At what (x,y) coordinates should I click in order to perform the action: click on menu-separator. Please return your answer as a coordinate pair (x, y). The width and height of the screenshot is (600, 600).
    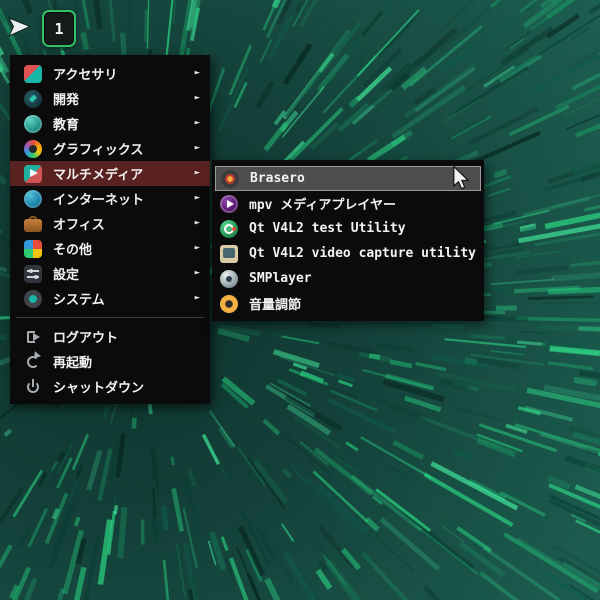
    Looking at the image, I should click on (110, 317).